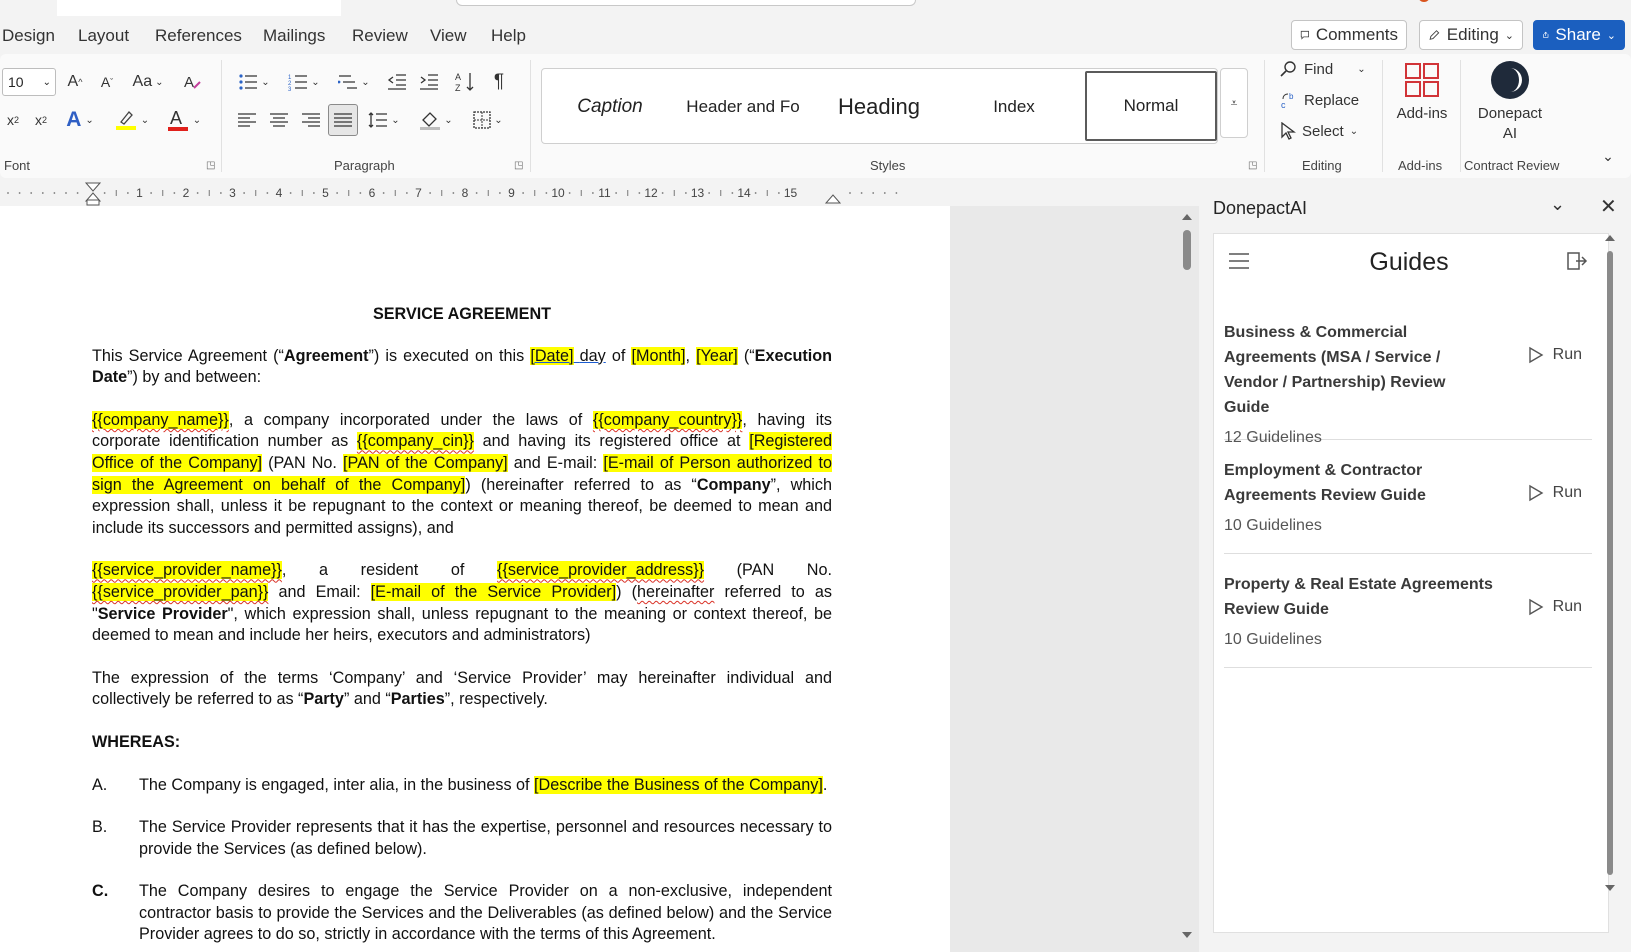  Describe the element at coordinates (698, 193) in the screenshot. I see `ruler-number: 13` at that location.